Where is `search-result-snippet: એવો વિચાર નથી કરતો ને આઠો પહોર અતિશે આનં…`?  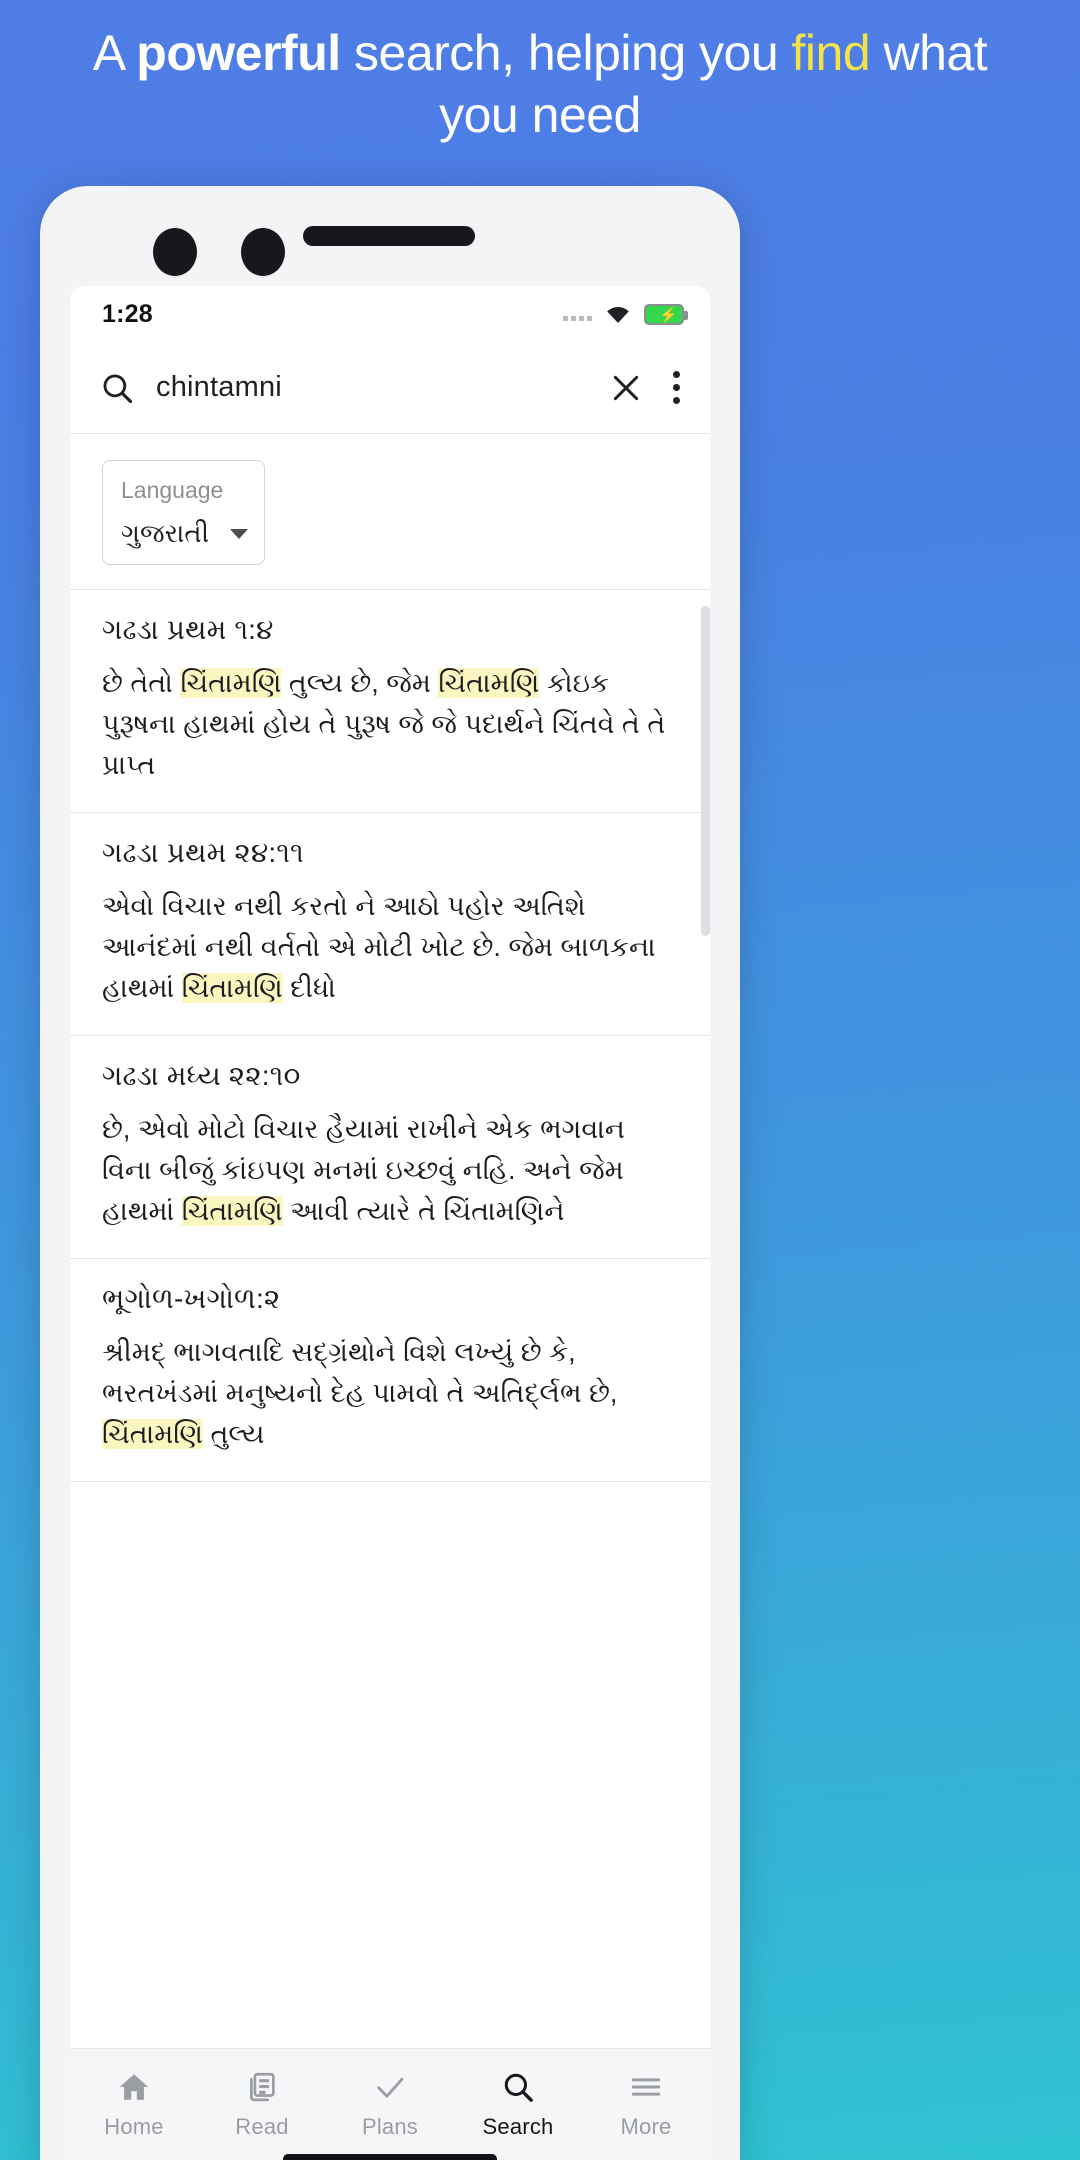 search-result-snippet: એવો વિચાર નથી કરતો ને આઠો પહોર અતિશે આનં… is located at coordinates (390, 947).